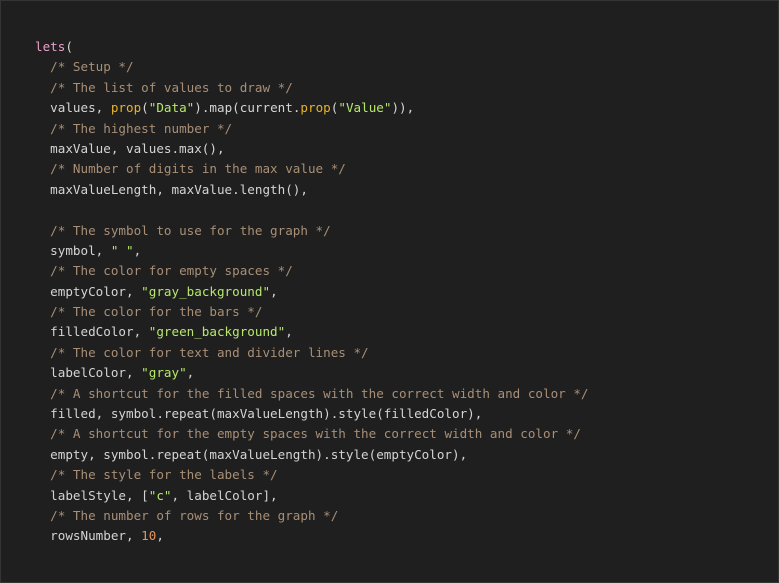 This screenshot has height=583, width=779. Describe the element at coordinates (312, 271) in the screenshot. I see `code-line: /* The color for empty spaces */` at that location.